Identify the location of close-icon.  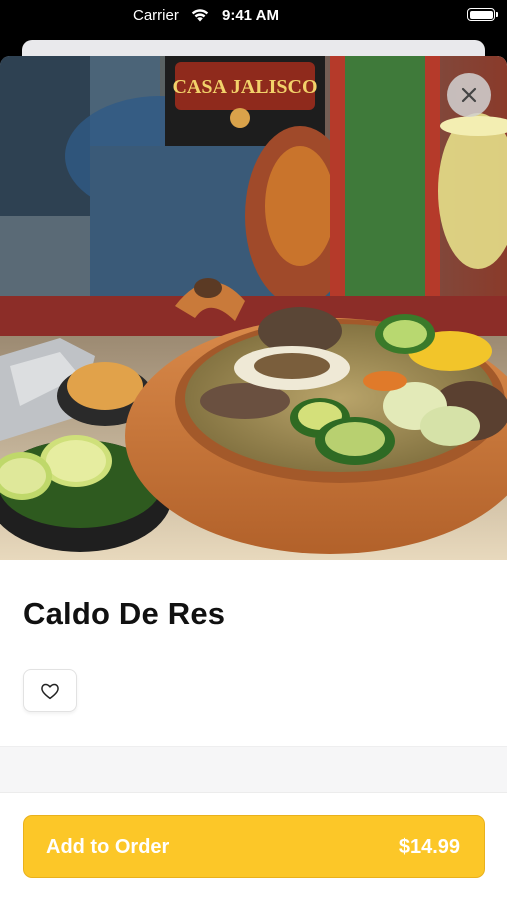
(469, 95).